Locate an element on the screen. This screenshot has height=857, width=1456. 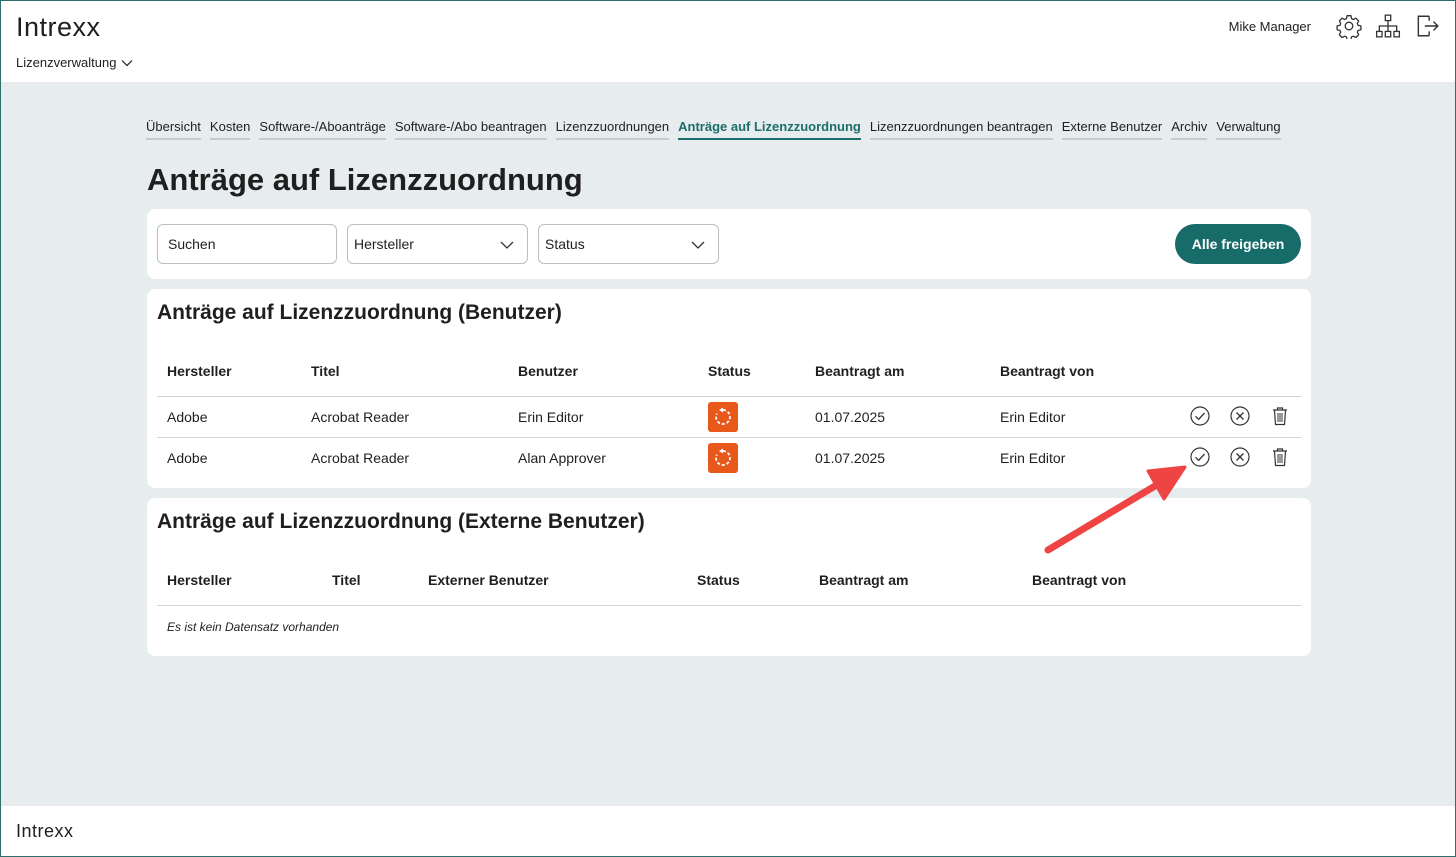
tab-software-aboantraege: Software-/Aboanträge is located at coordinates (322, 129).